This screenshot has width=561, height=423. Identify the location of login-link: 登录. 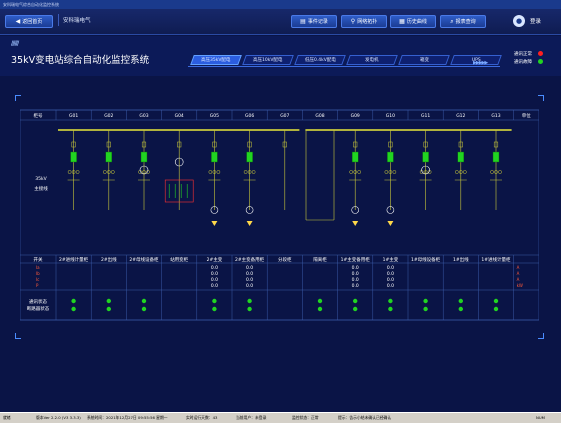
(535, 21).